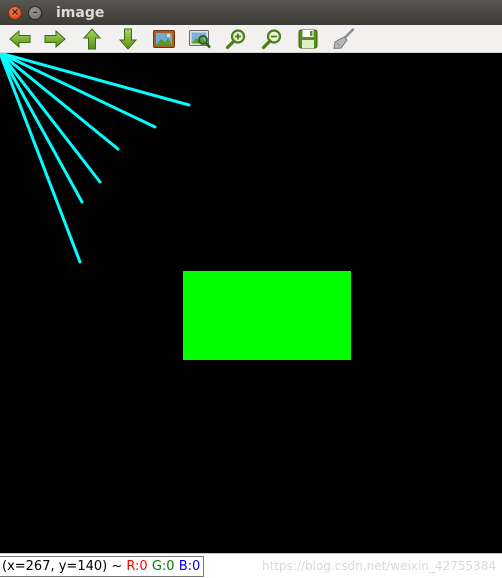  I want to click on minimize-icon: –, so click(35, 12).